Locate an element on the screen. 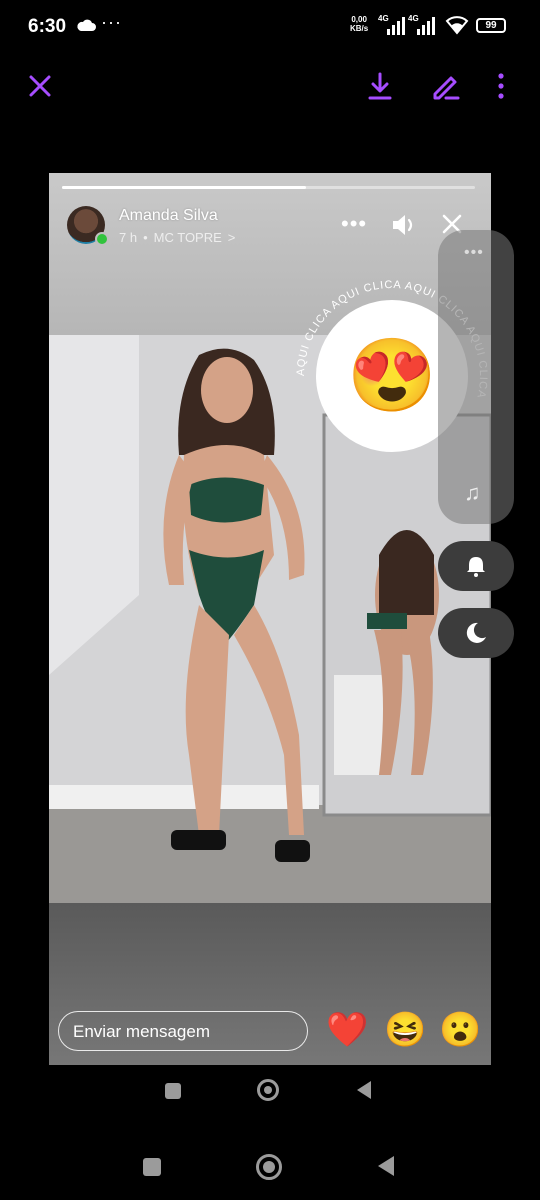 This screenshot has height=1200, width=540. network-speed-value: 0,00 is located at coordinates (359, 19).